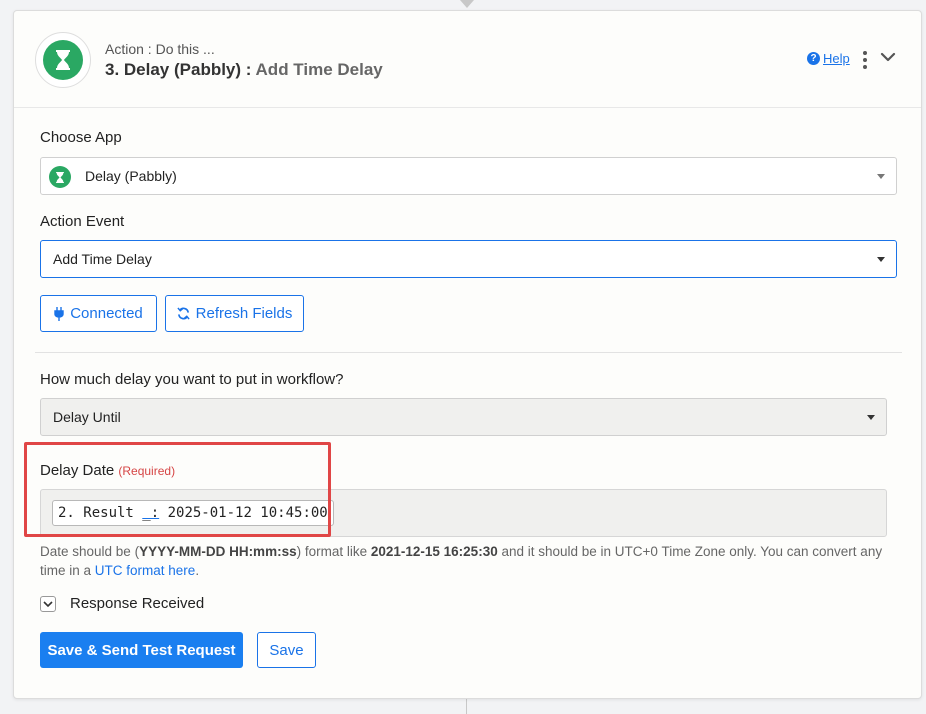 The height and width of the screenshot is (714, 926). I want to click on delay-date-label: Delay Date (Required), so click(107, 470).